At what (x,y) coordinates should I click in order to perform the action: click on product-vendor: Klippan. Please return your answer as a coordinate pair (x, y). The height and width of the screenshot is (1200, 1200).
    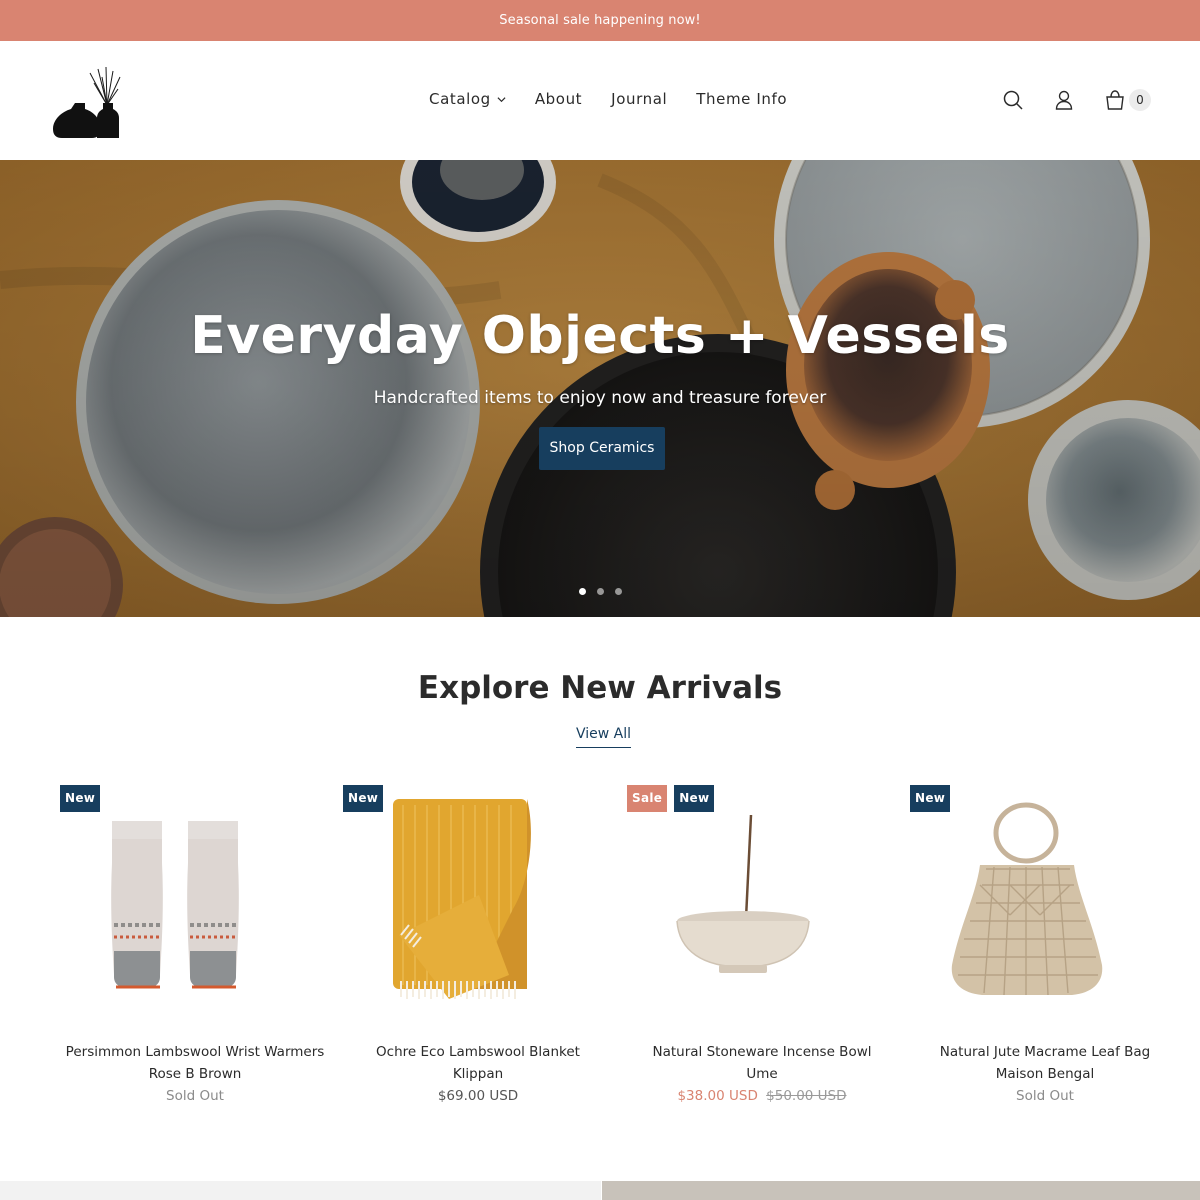
    Looking at the image, I should click on (478, 1074).